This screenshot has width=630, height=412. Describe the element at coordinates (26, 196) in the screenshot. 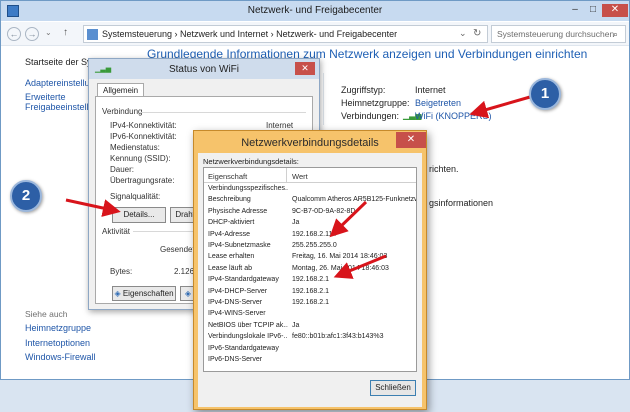

I see `callout-badge-2: 2` at that location.